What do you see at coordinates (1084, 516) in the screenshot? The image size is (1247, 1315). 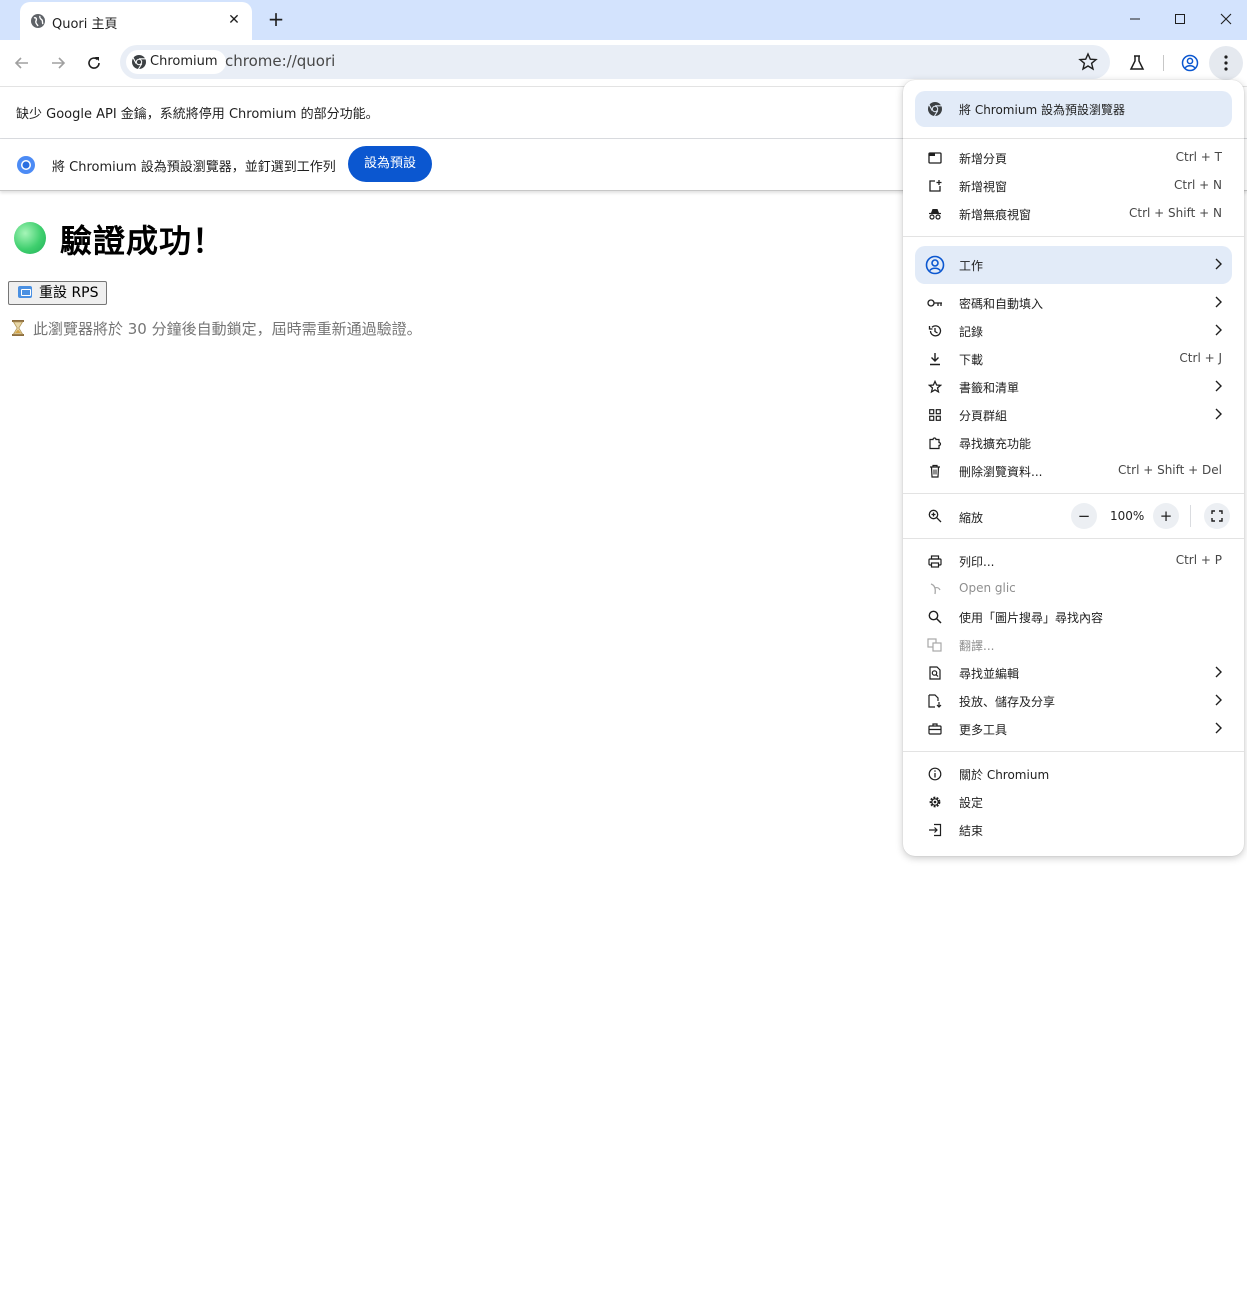 I see `zoom-out-button: −` at bounding box center [1084, 516].